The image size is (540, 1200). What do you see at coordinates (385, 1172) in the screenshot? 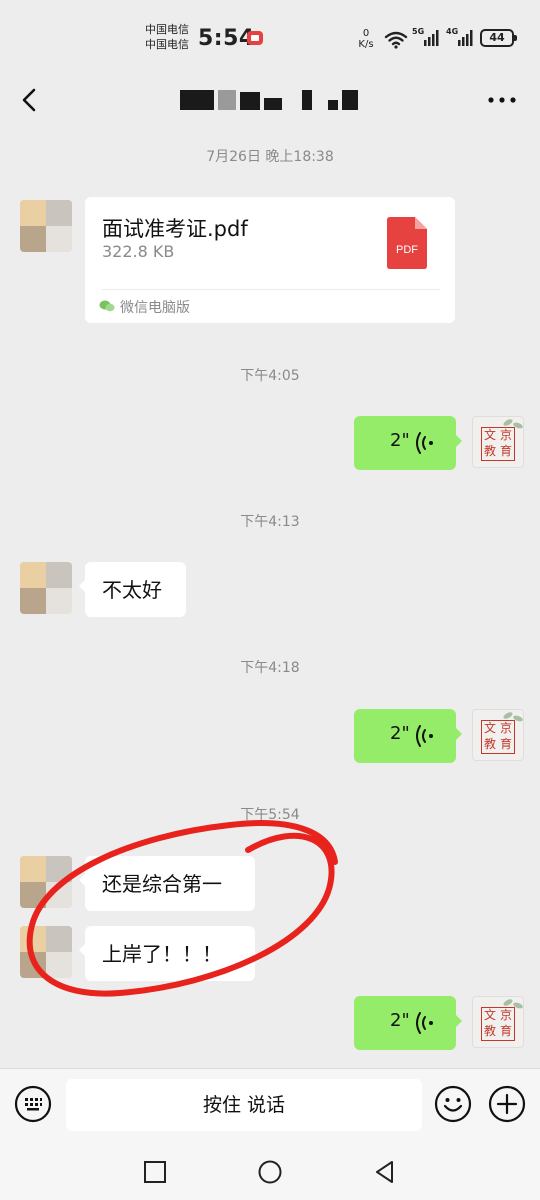
I see `back-triangle-icon` at bounding box center [385, 1172].